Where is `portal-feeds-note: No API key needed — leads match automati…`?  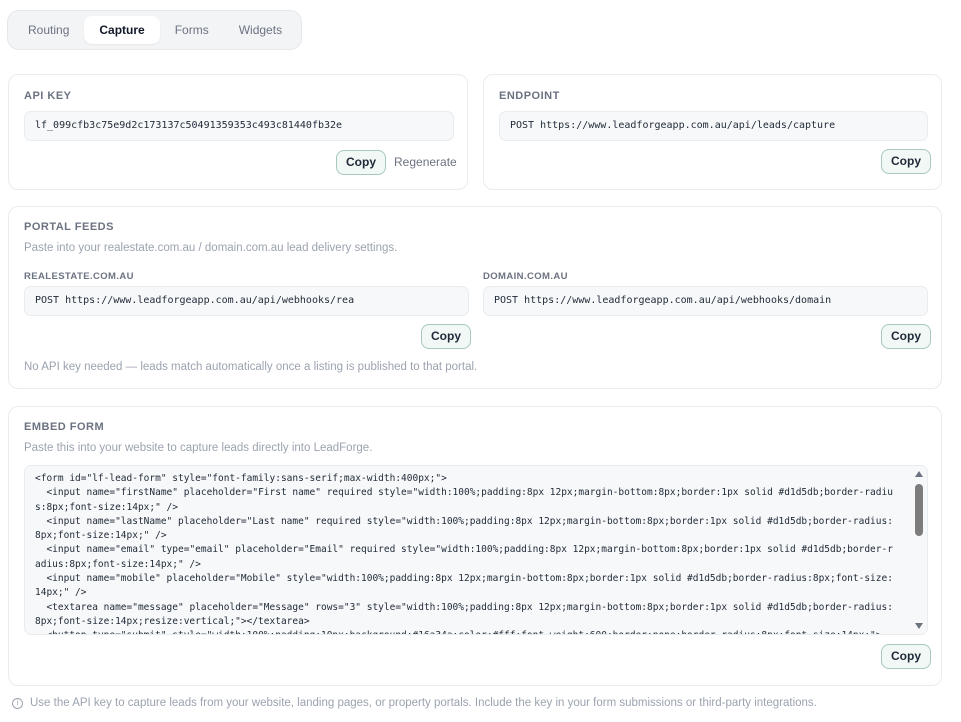
portal-feeds-note: No API key needed — leads match automati… is located at coordinates (251, 367).